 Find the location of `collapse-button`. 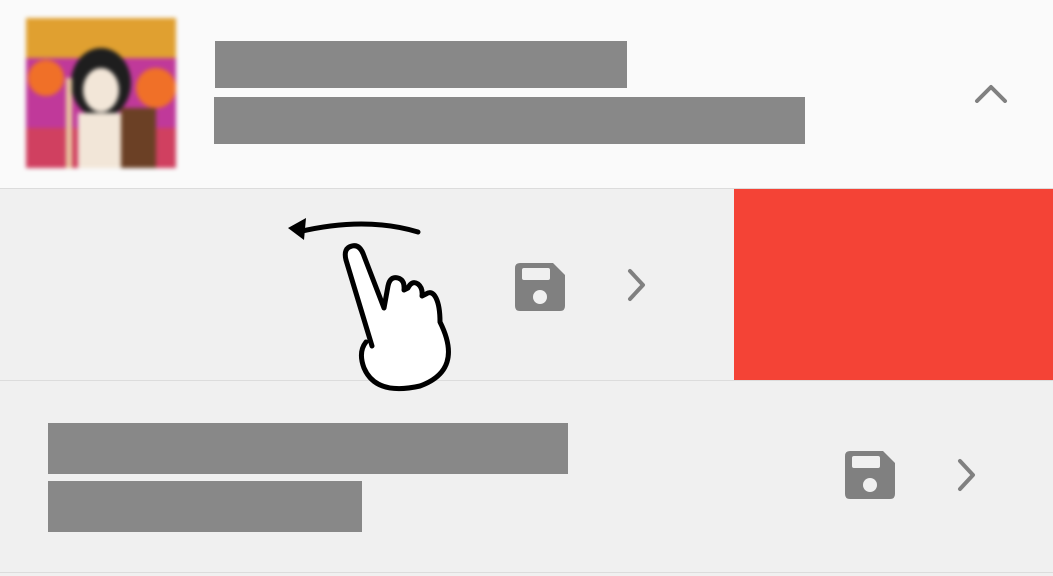

collapse-button is located at coordinates (991, 93).